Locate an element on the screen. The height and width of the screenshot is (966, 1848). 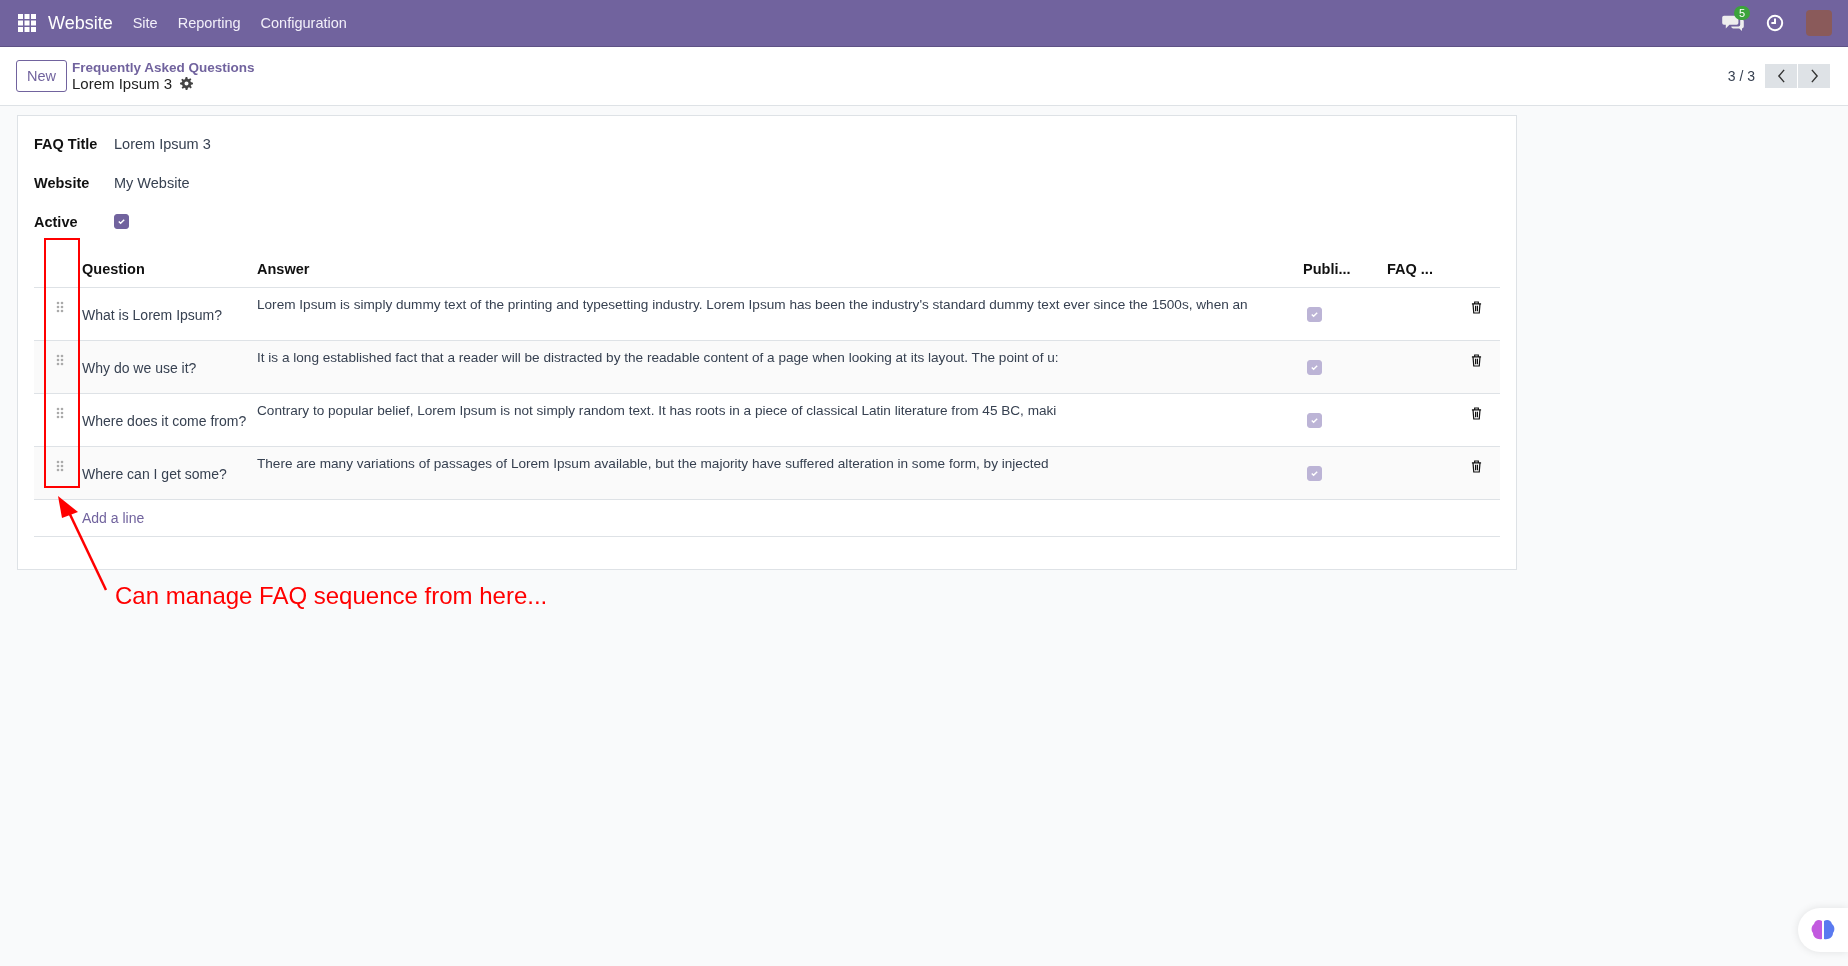
field-label: Website is located at coordinates (62, 182).